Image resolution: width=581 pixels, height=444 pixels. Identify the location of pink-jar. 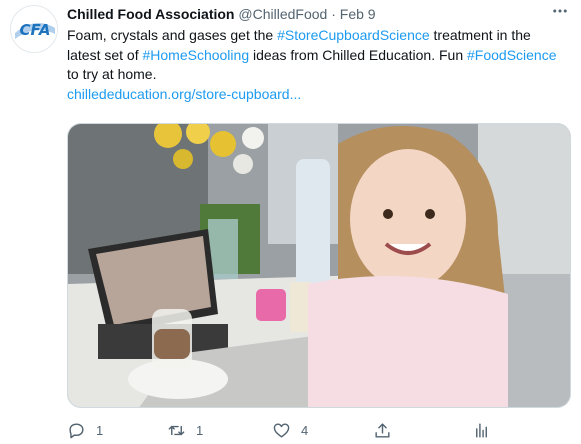
(271, 305).